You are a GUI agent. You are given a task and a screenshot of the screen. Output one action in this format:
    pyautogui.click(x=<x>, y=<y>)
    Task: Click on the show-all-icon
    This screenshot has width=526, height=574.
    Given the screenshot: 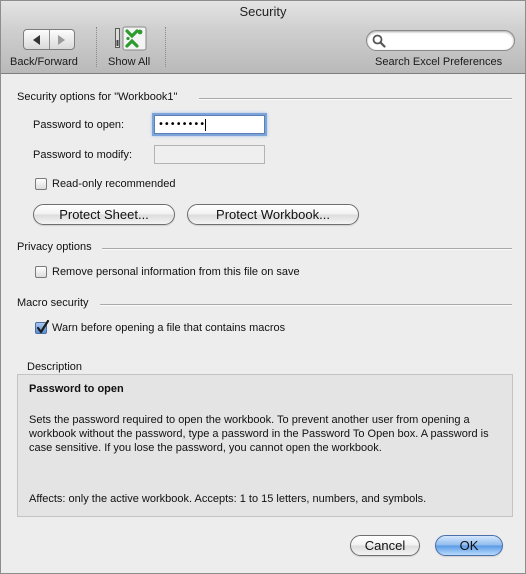 What is the action you would take?
    pyautogui.click(x=131, y=38)
    